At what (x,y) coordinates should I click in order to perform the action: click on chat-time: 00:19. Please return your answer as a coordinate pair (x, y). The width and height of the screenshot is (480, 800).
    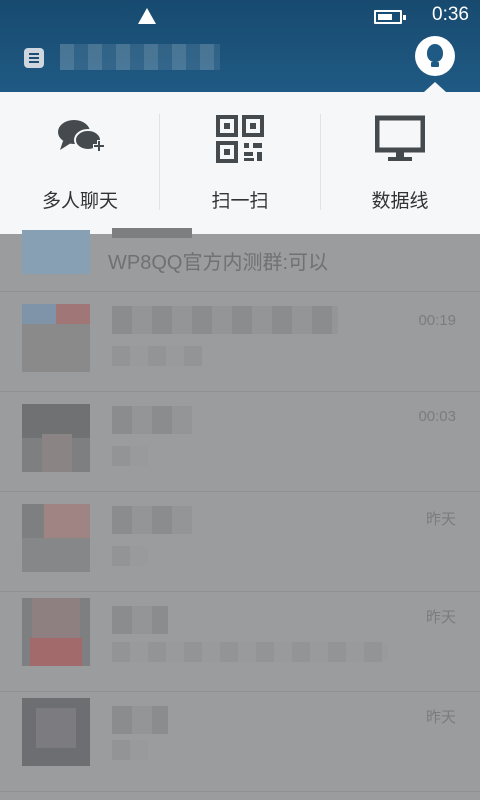
    Looking at the image, I should click on (437, 320).